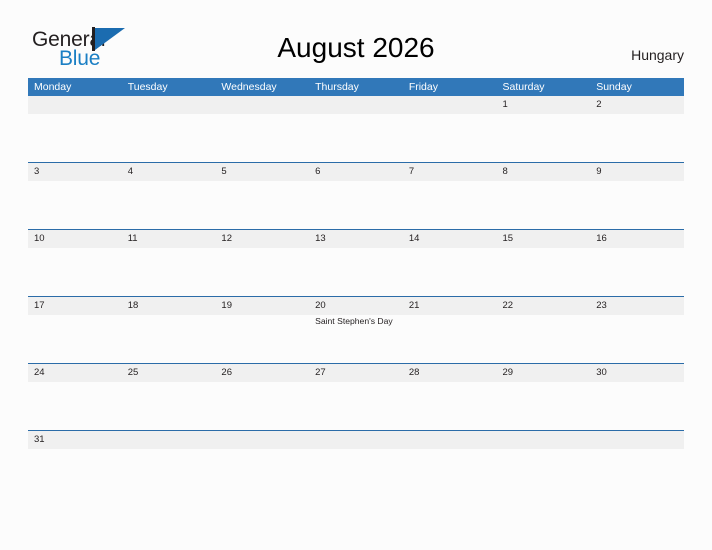  Describe the element at coordinates (423, 87) in the screenshot. I see `weekday-header-friday: Friday` at that location.